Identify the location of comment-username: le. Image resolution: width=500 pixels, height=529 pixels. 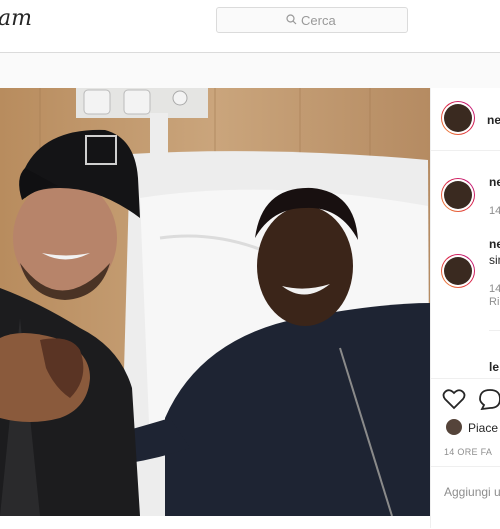
(494, 367).